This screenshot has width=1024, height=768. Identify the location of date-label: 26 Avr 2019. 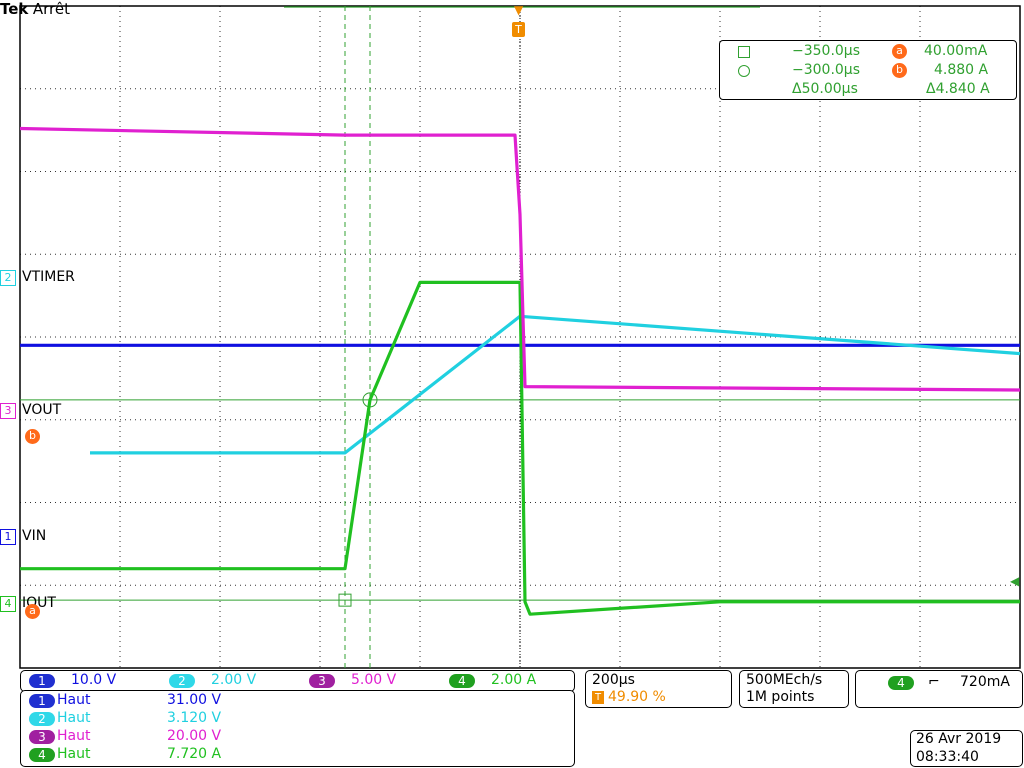
(959, 739).